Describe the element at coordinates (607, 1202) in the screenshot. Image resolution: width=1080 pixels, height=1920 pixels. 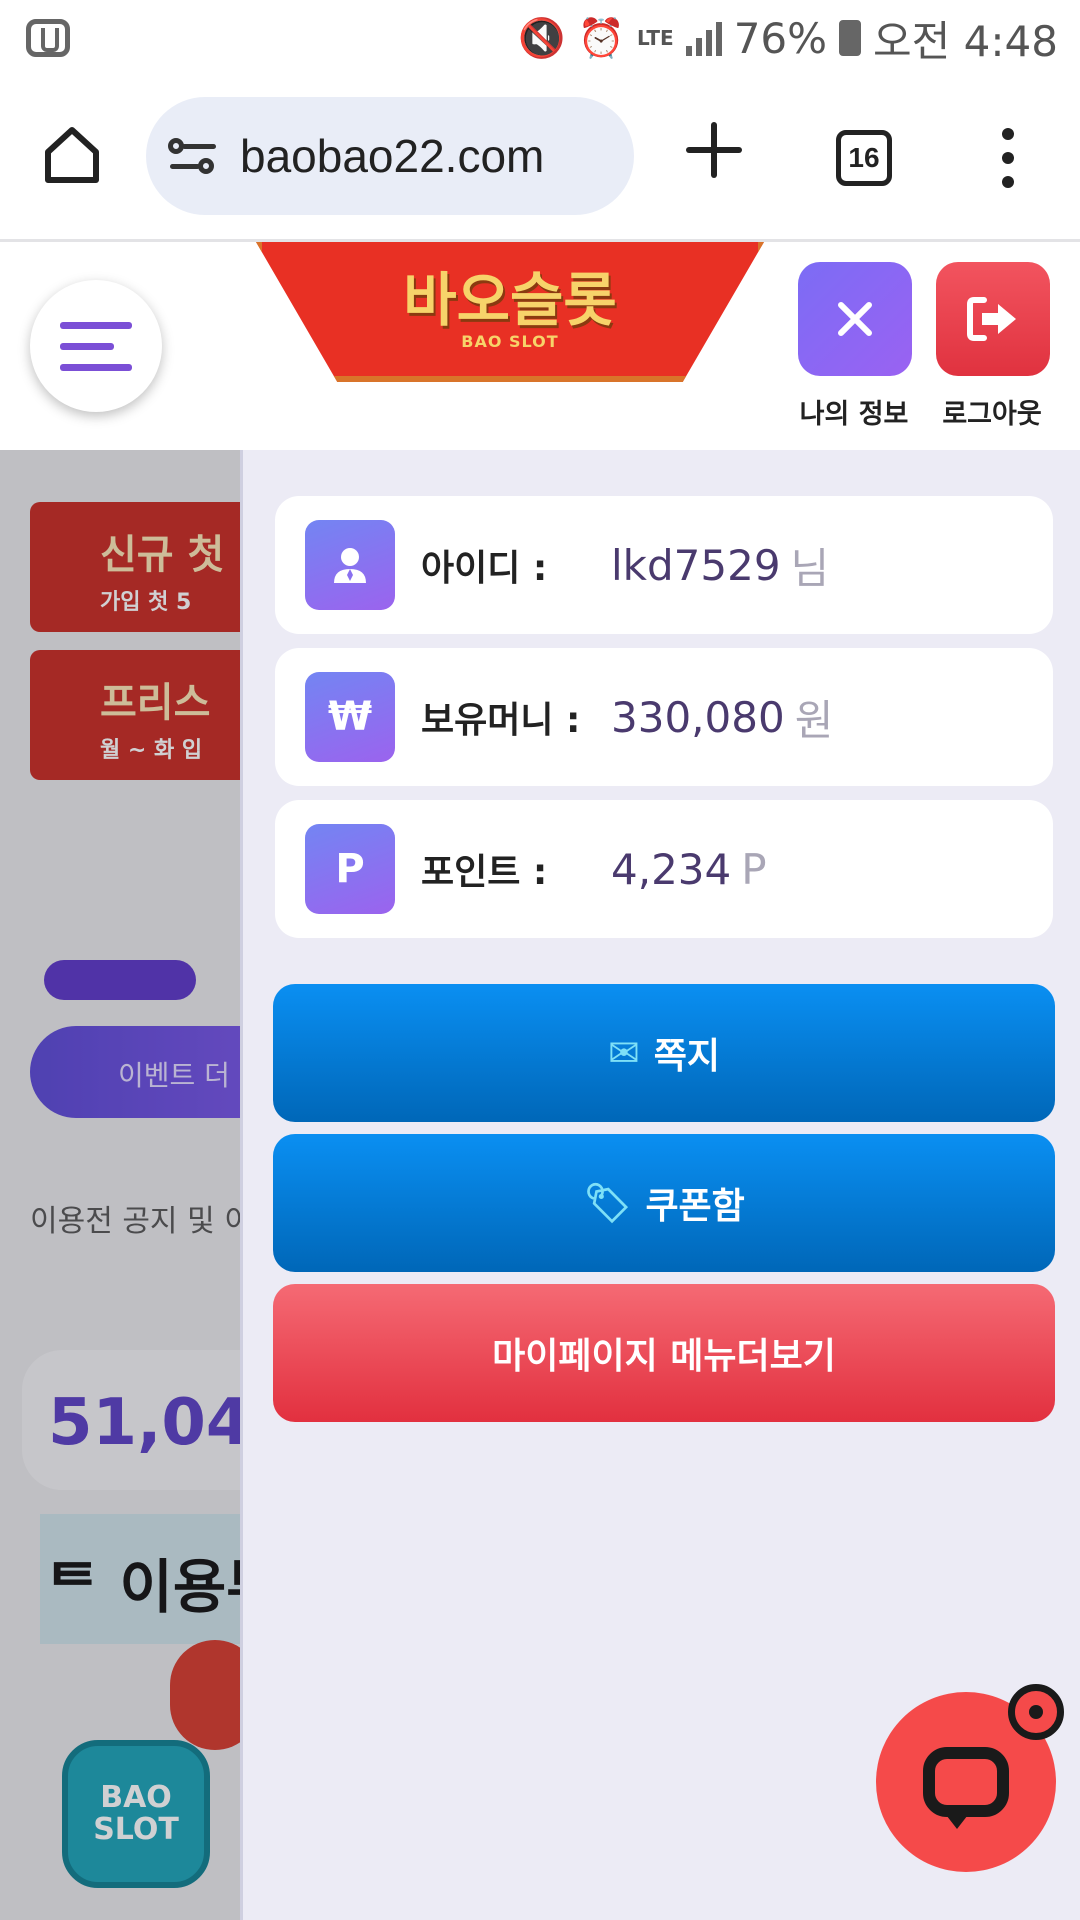
I see `tag-icon: 🏷` at that location.